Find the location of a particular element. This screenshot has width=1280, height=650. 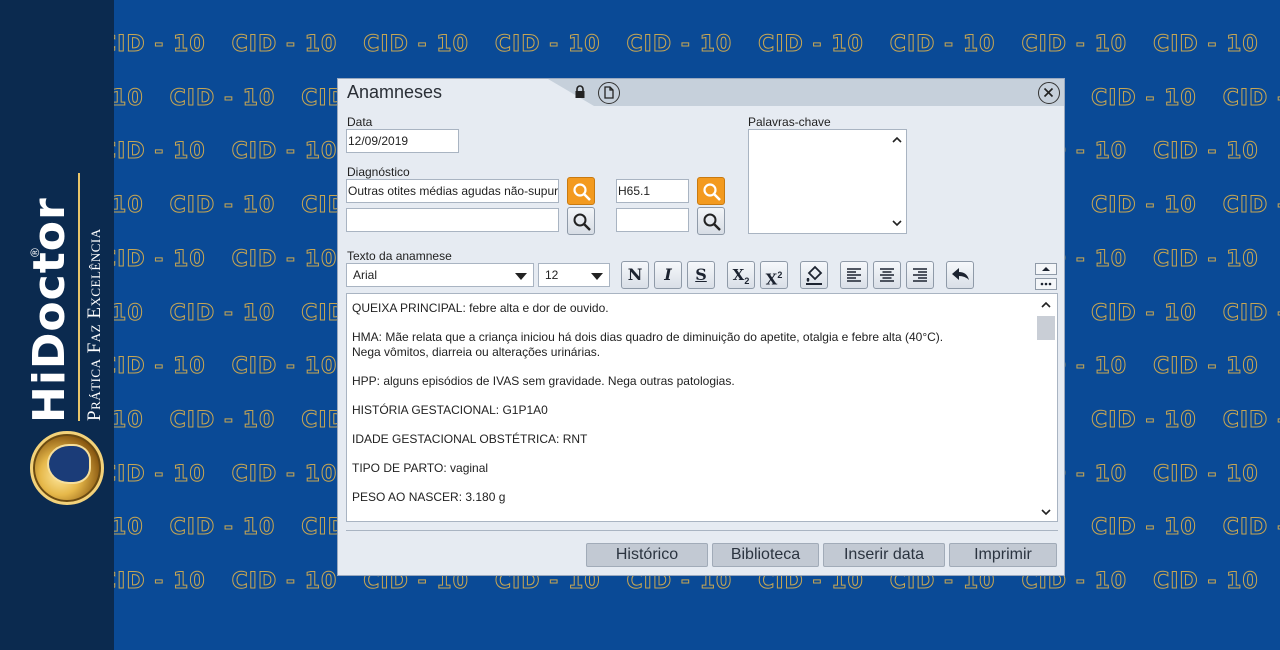

subscript-two-icon: 2 is located at coordinates (747, 281).